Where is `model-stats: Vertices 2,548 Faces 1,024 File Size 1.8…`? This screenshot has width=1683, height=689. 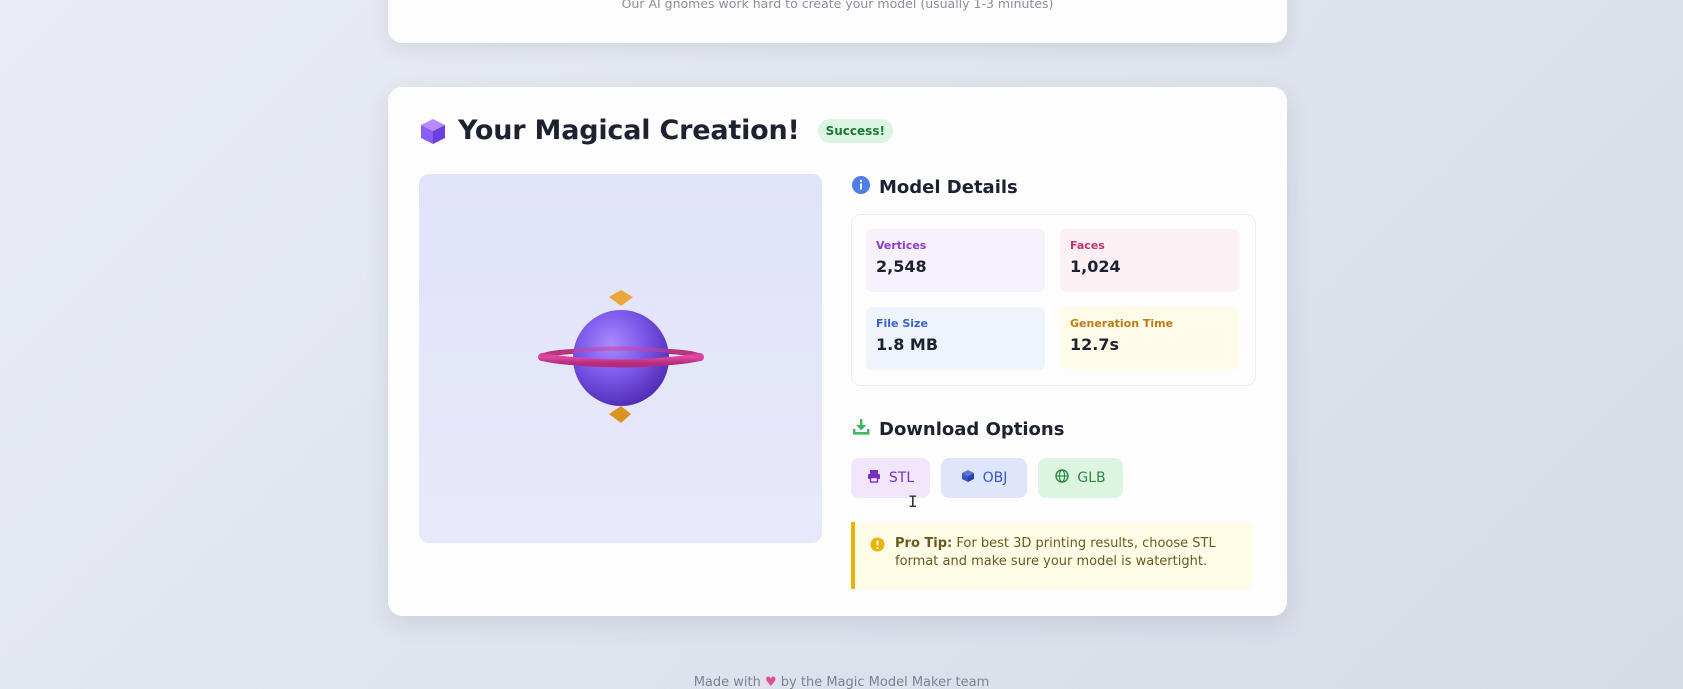
model-stats: Vertices 2,548 Faces 1,024 File Size 1.8… is located at coordinates (1053, 300).